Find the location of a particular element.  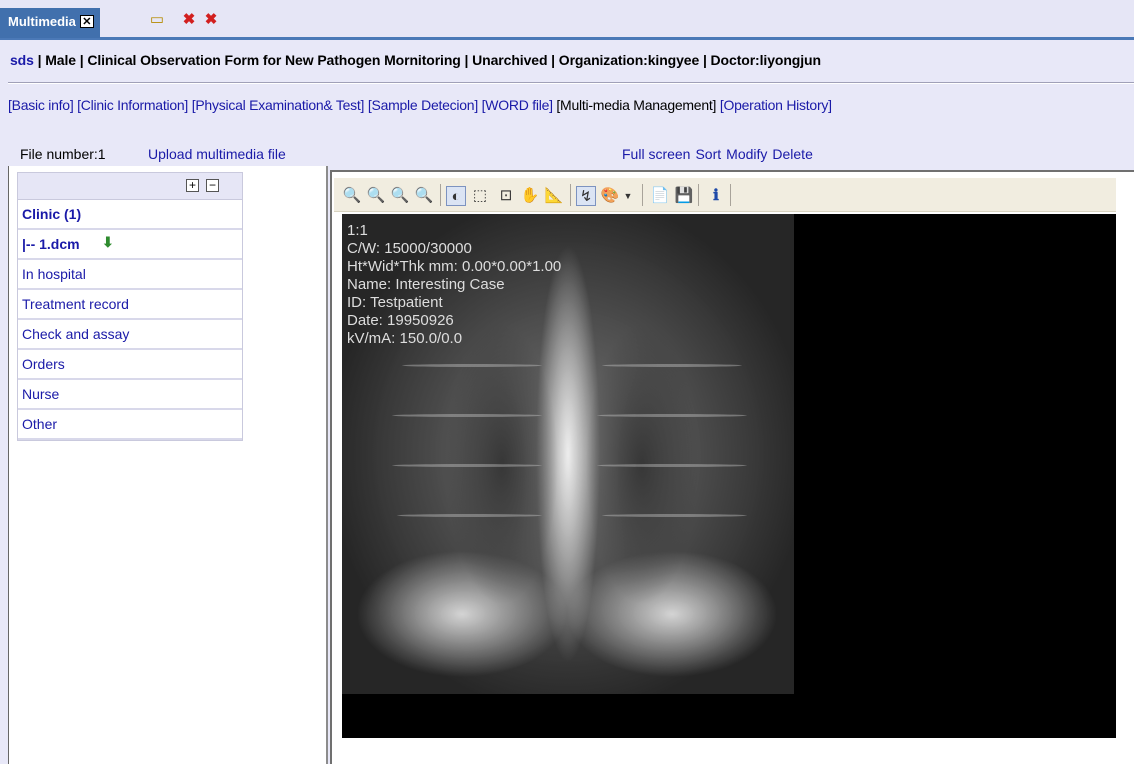

tree-header: + − is located at coordinates (130, 186).